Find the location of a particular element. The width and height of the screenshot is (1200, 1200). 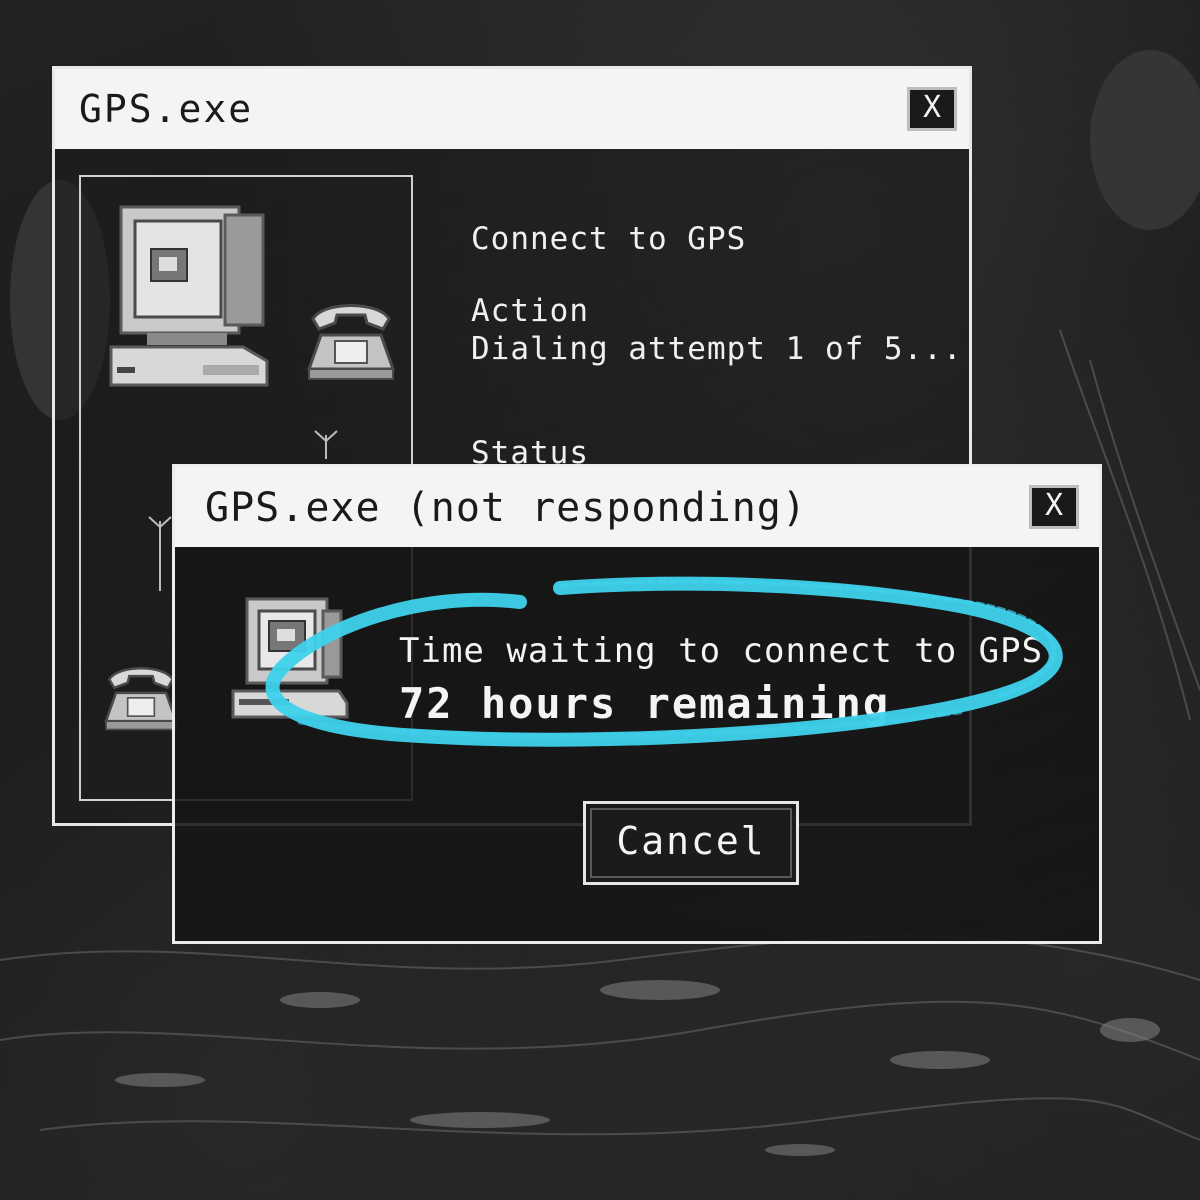

action-label: Action is located at coordinates (530, 311).